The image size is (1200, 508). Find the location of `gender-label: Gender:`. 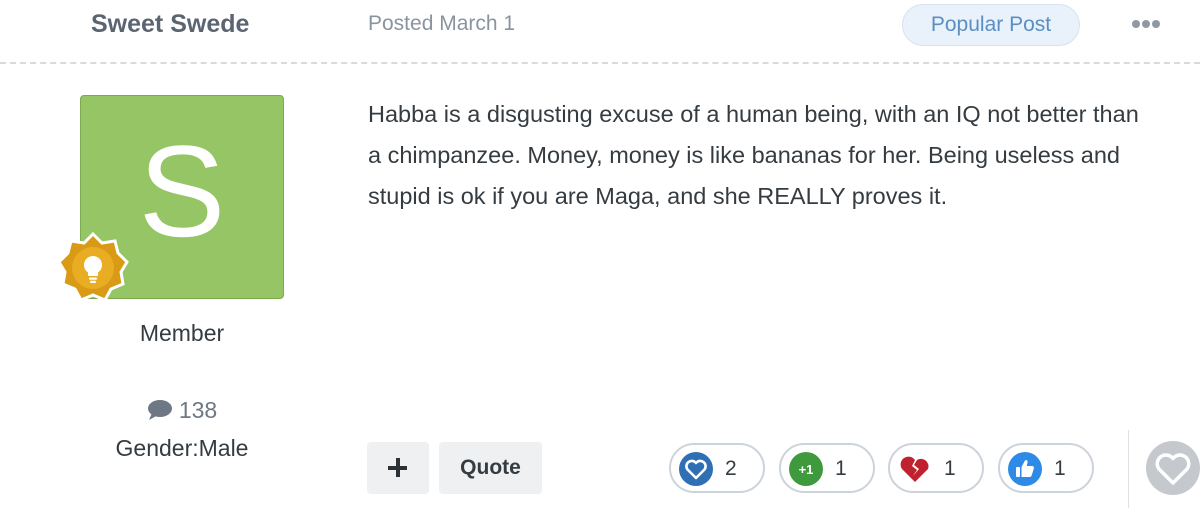

gender-label: Gender: is located at coordinates (157, 448).